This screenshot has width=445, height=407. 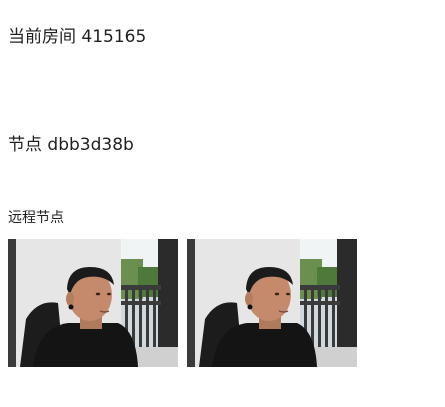 What do you see at coordinates (90, 145) in the screenshot?
I see `node-id: dbb3d38b` at bounding box center [90, 145].